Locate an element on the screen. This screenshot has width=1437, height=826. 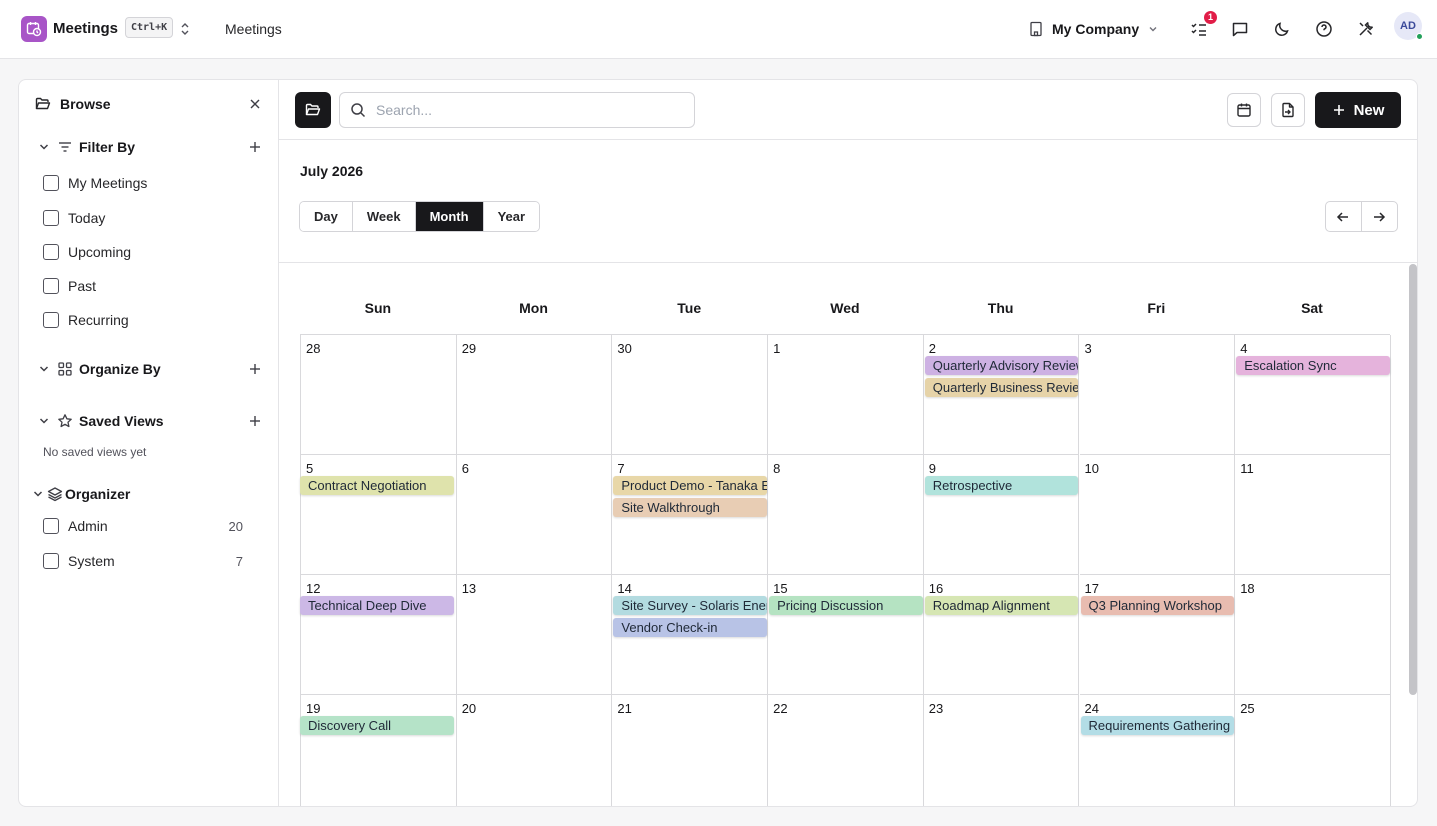
tab-month: Month is located at coordinates (449, 216).